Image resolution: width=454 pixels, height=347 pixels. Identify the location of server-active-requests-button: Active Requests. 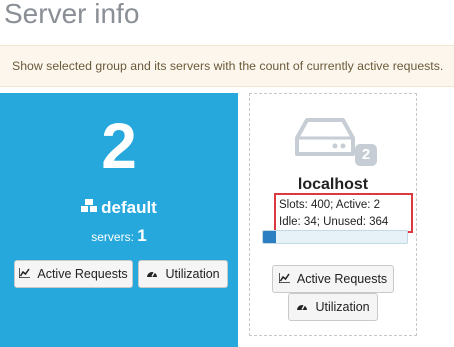
(333, 279).